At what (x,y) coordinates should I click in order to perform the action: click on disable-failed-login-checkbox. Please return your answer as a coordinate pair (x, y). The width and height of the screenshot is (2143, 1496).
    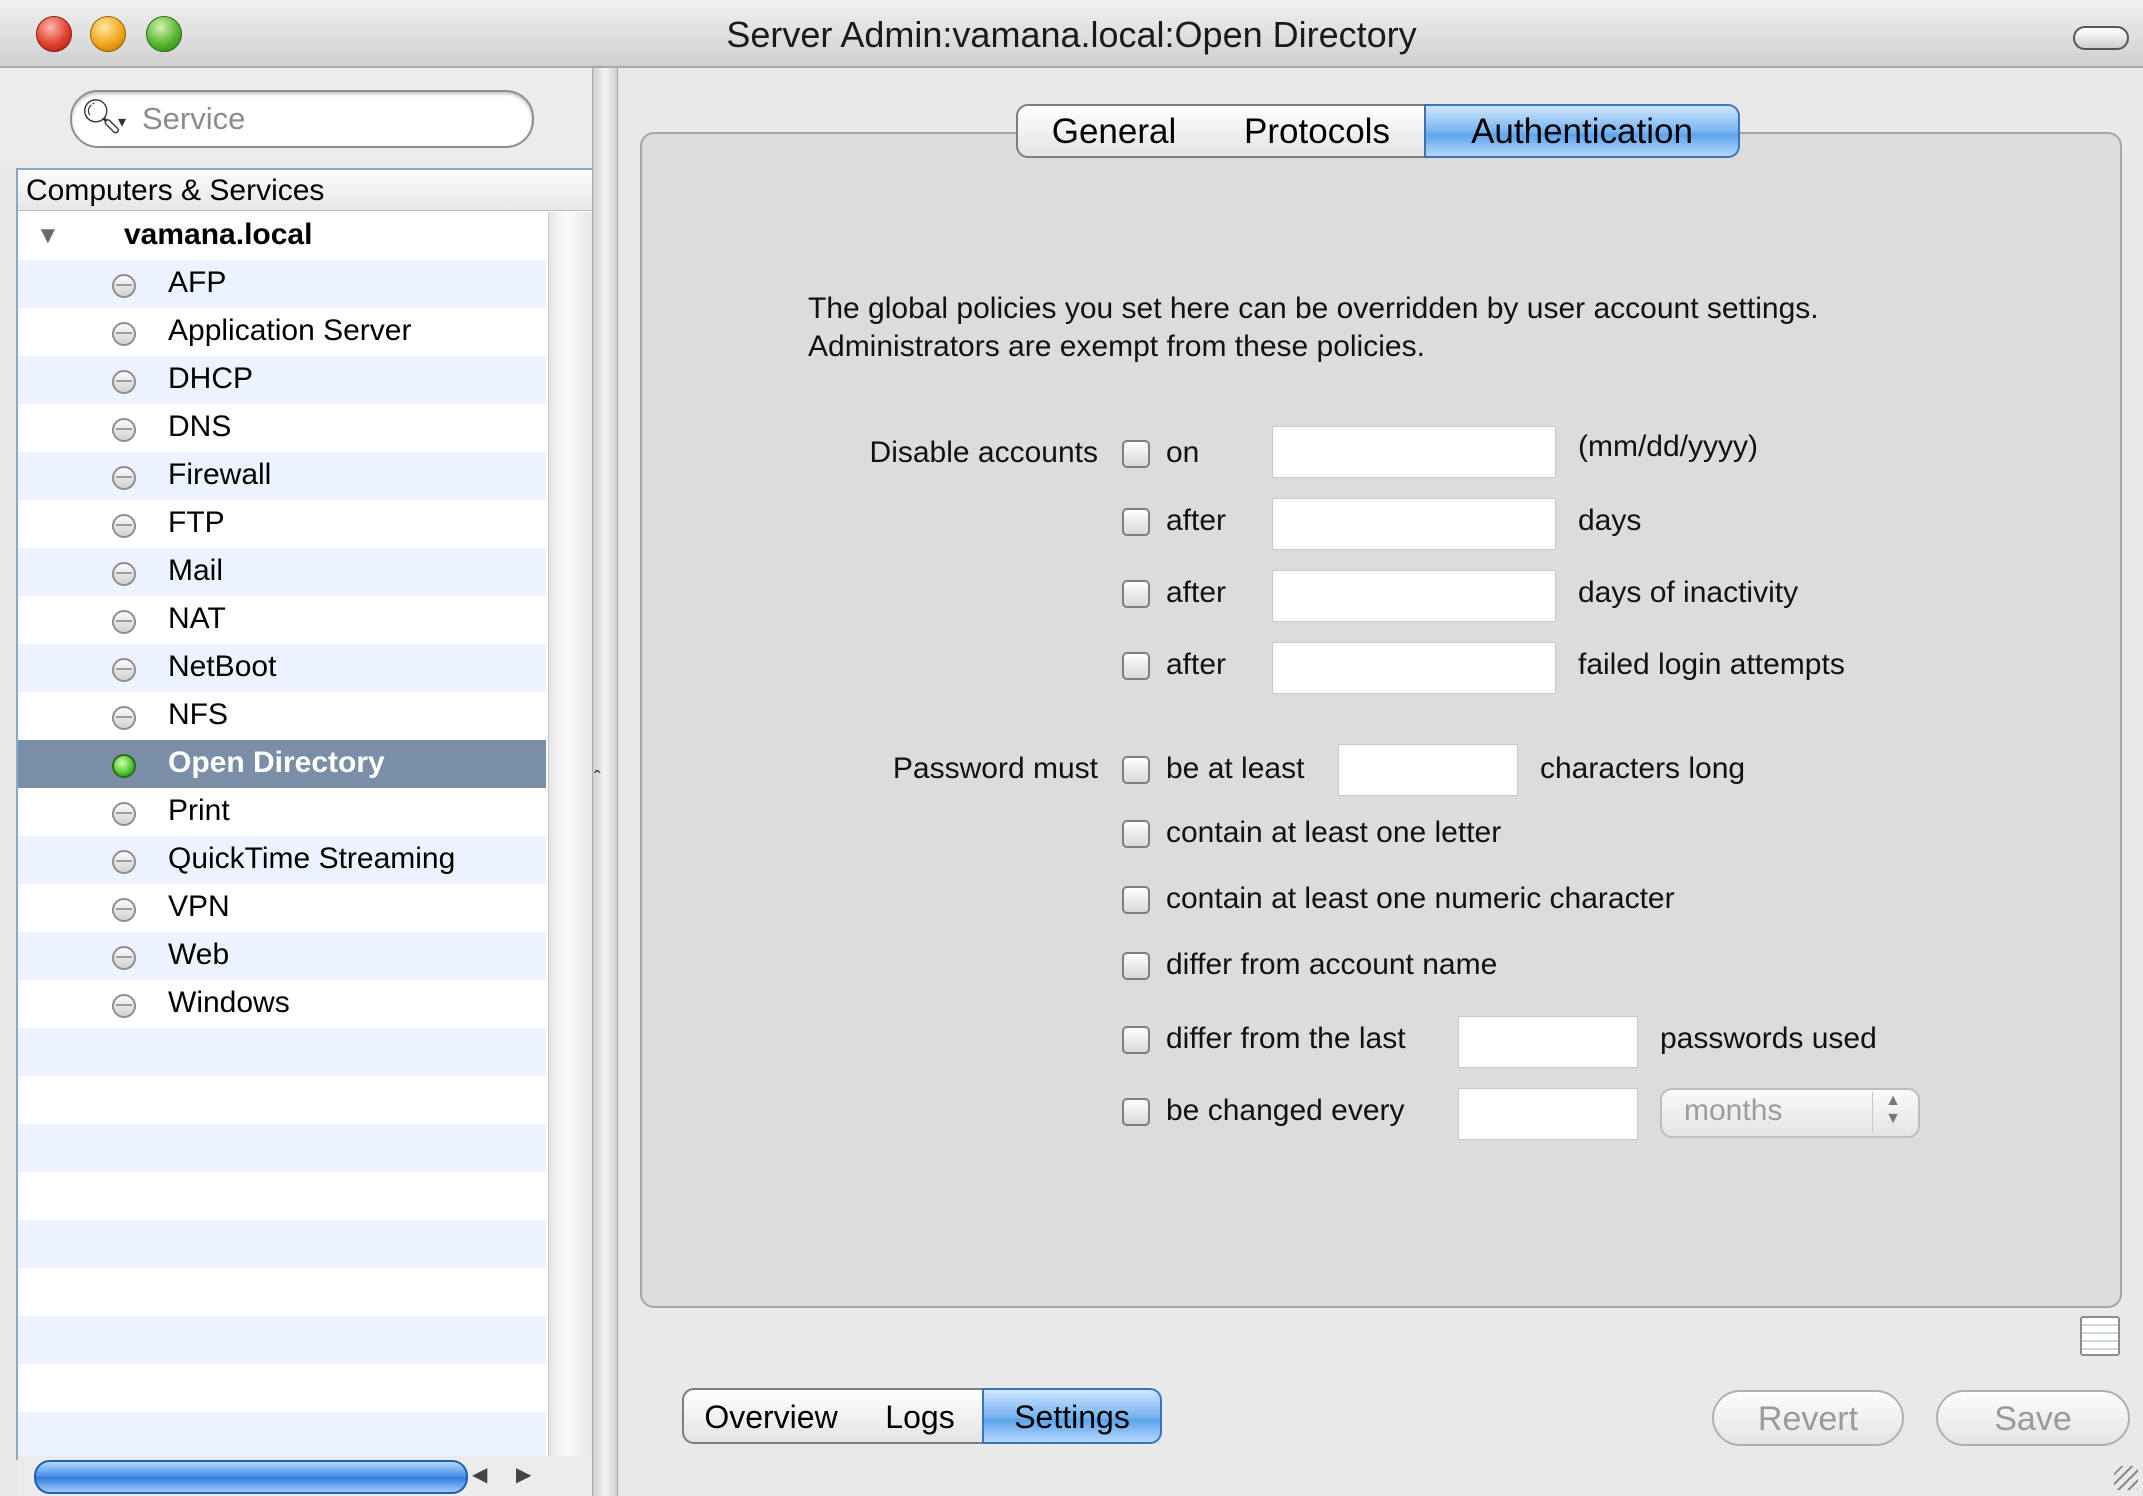
    Looking at the image, I should click on (1136, 666).